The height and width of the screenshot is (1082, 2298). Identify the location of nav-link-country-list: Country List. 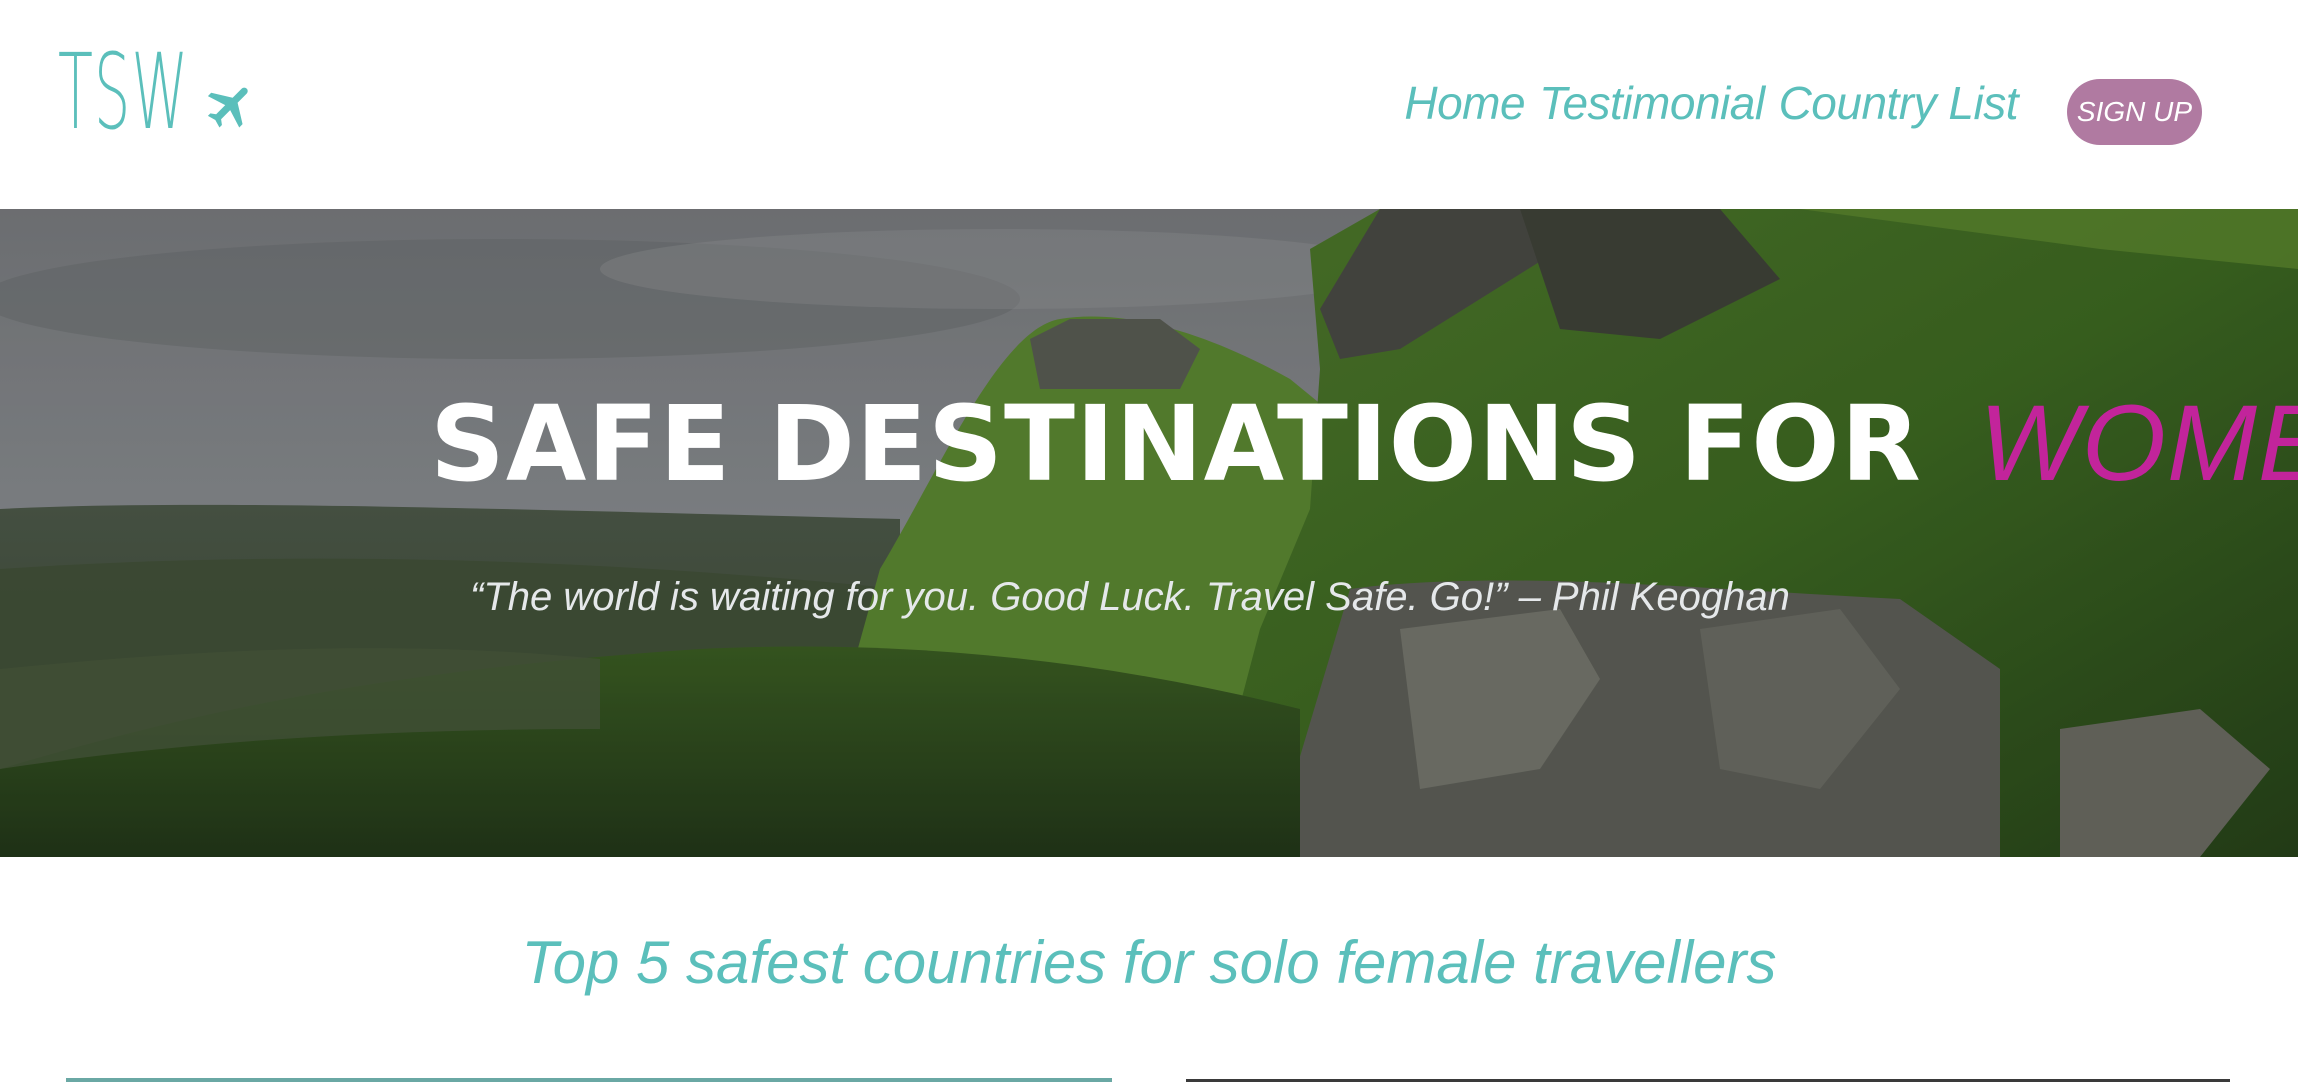
(1899, 103).